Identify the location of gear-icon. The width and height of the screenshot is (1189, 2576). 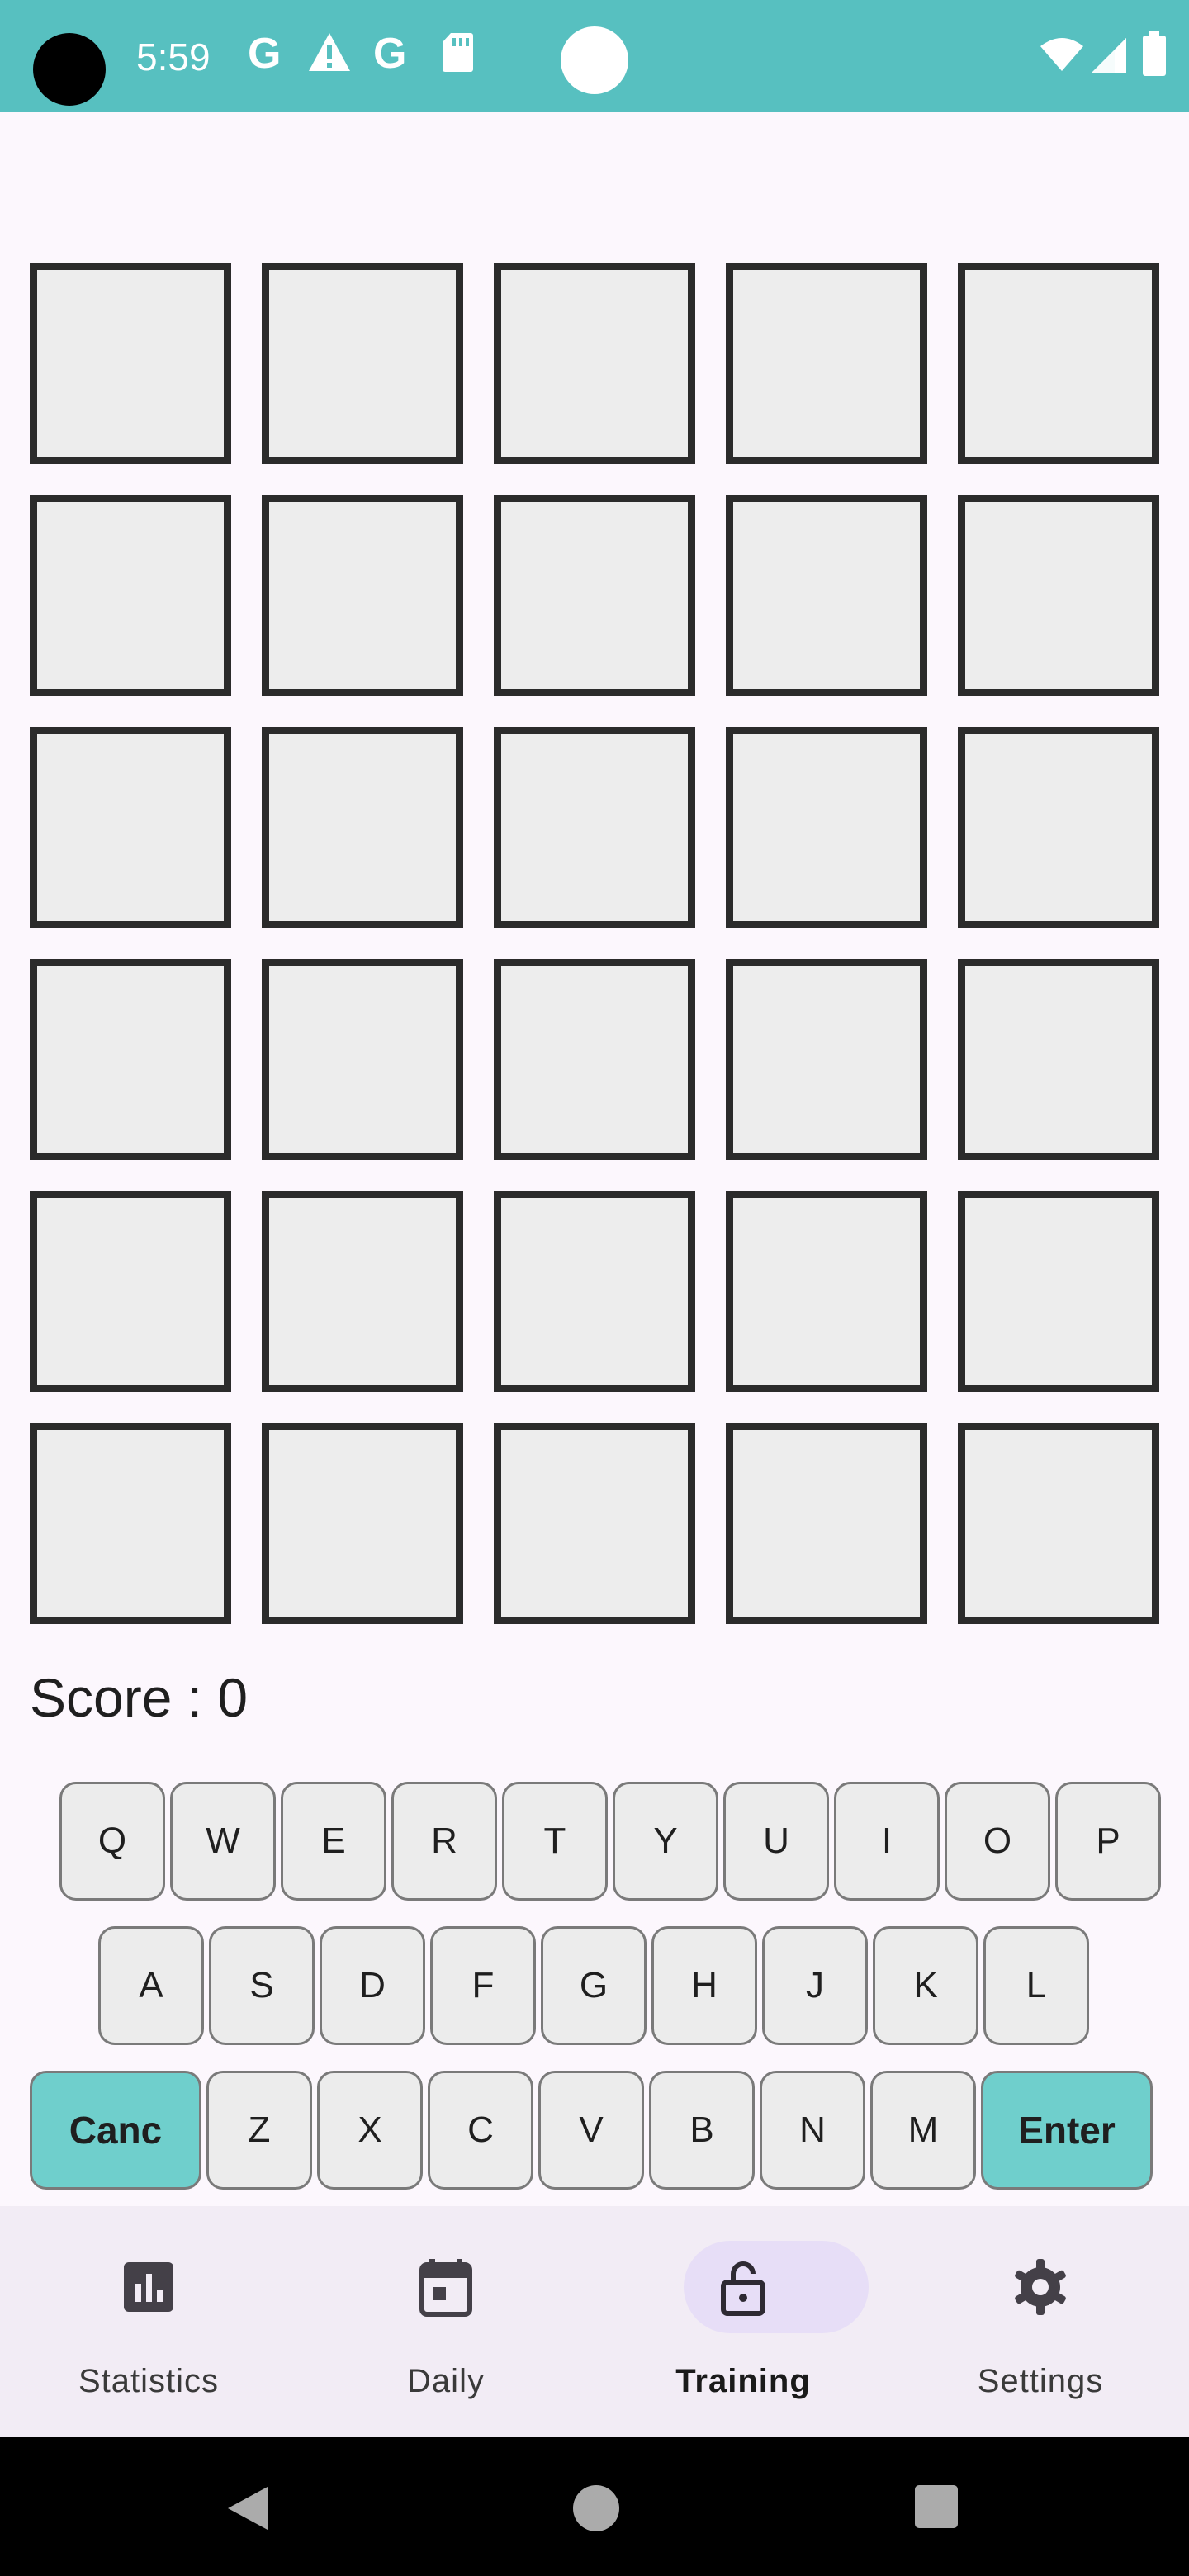
(1040, 2287).